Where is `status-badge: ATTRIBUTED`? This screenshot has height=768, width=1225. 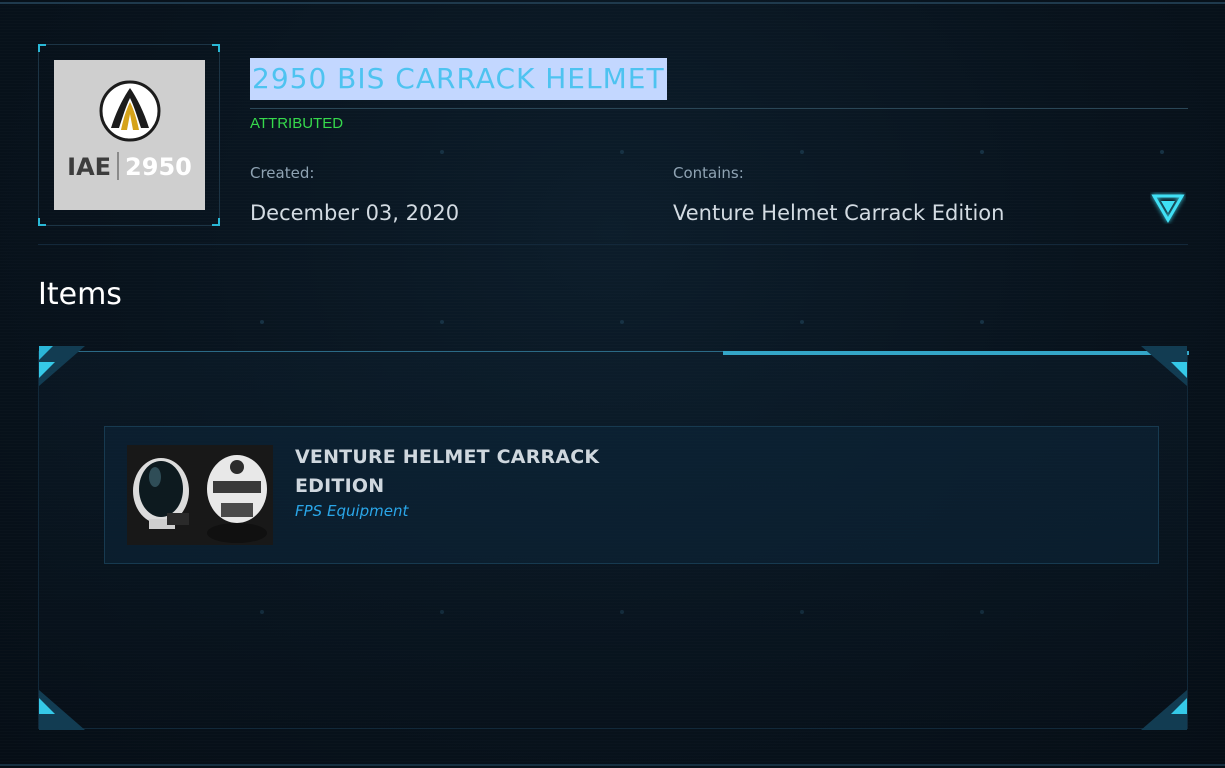 status-badge: ATTRIBUTED is located at coordinates (297, 123).